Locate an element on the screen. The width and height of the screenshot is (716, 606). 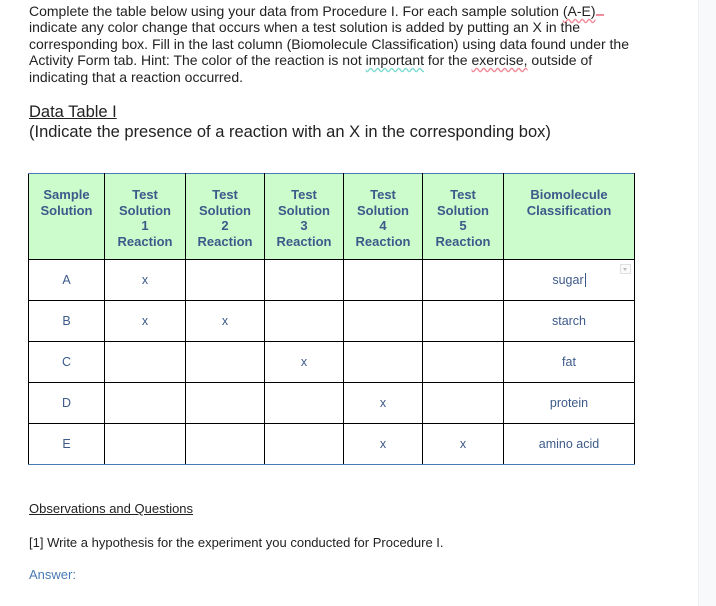
header-sample-solution: Sample Solution is located at coordinates (66, 216).